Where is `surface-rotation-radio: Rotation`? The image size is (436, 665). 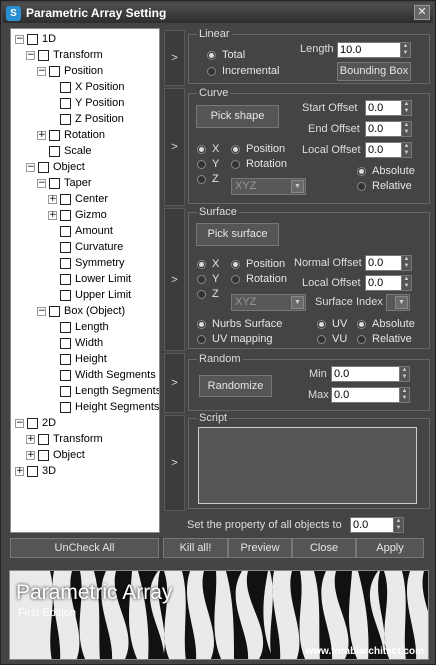
surface-rotation-radio: Rotation is located at coordinates (259, 279).